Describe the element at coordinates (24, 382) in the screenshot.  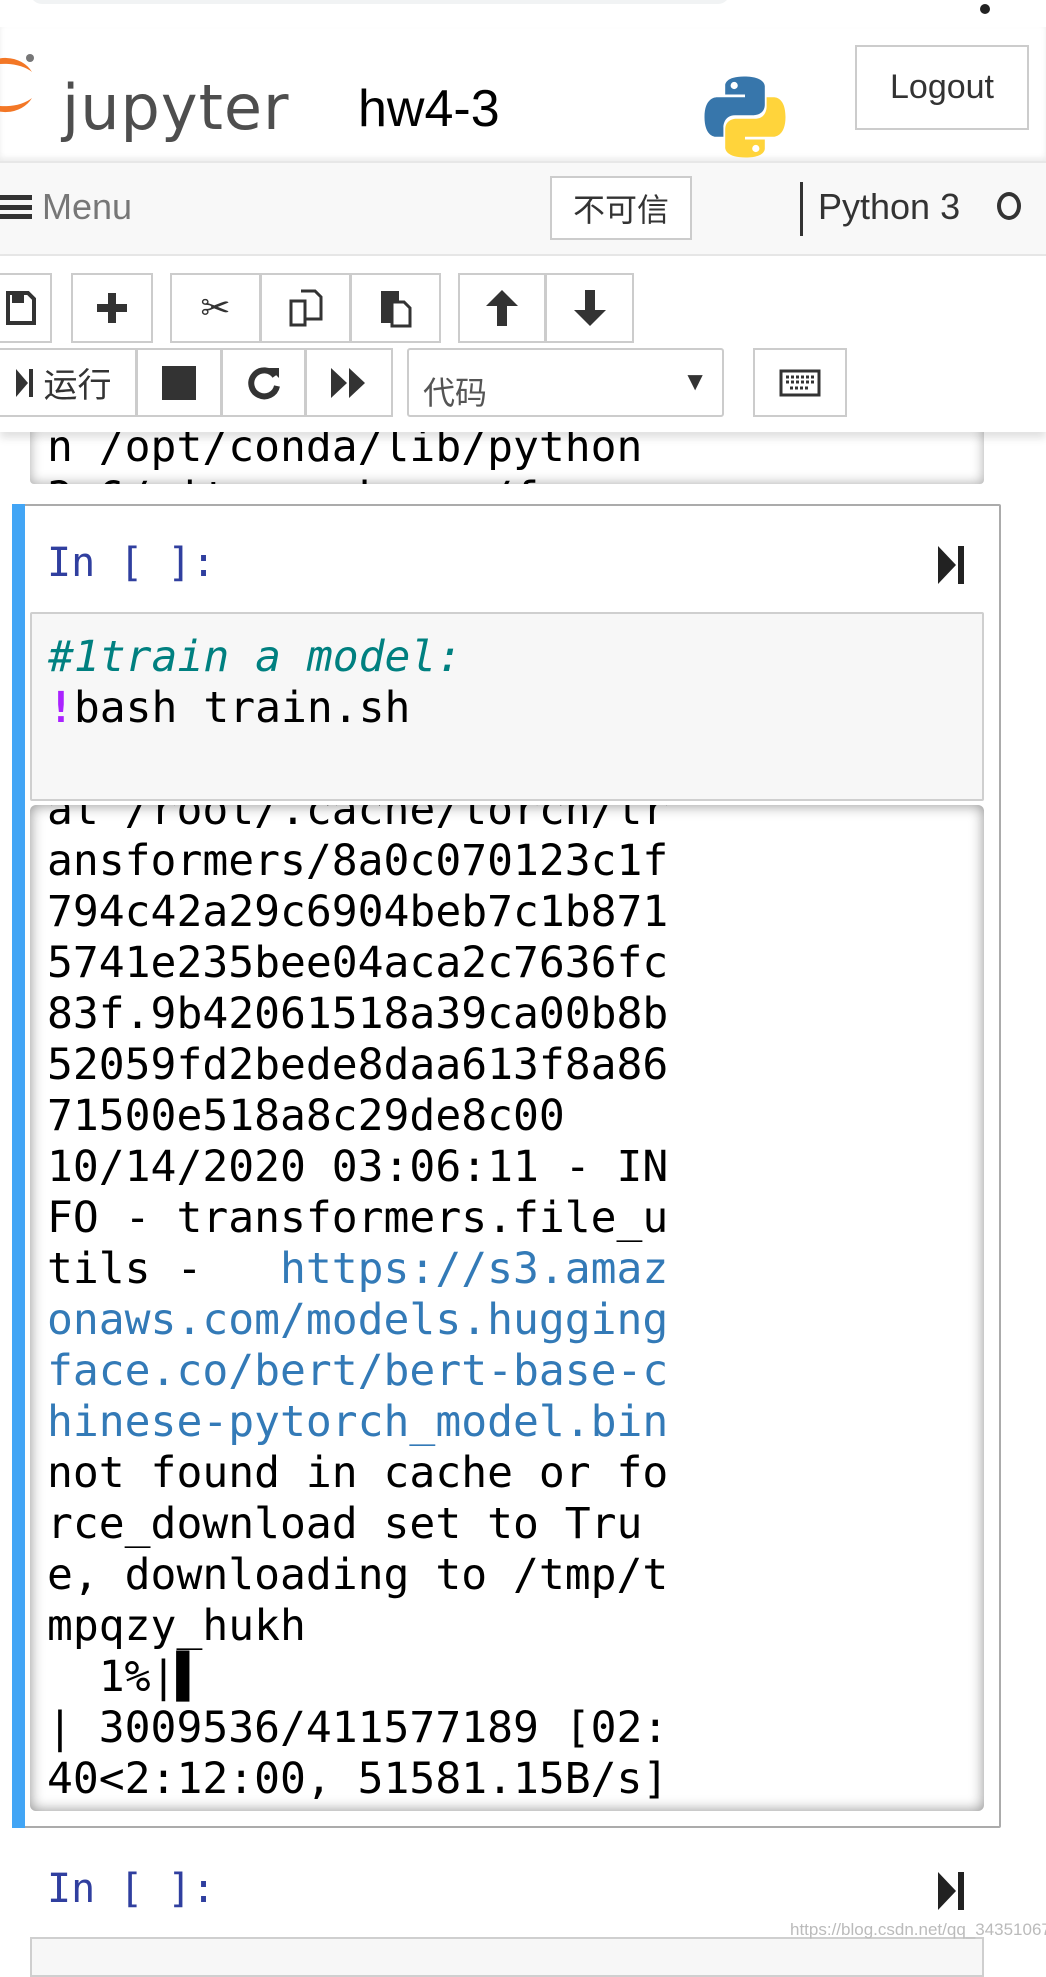
I see `run-icon` at that location.